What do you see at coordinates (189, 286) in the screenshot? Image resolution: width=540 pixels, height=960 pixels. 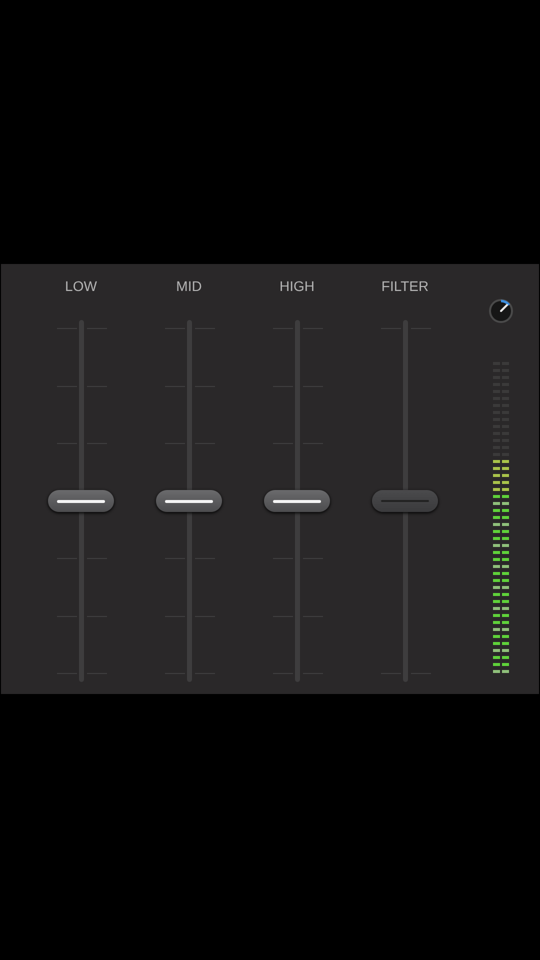 I see `fader-label: MID` at bounding box center [189, 286].